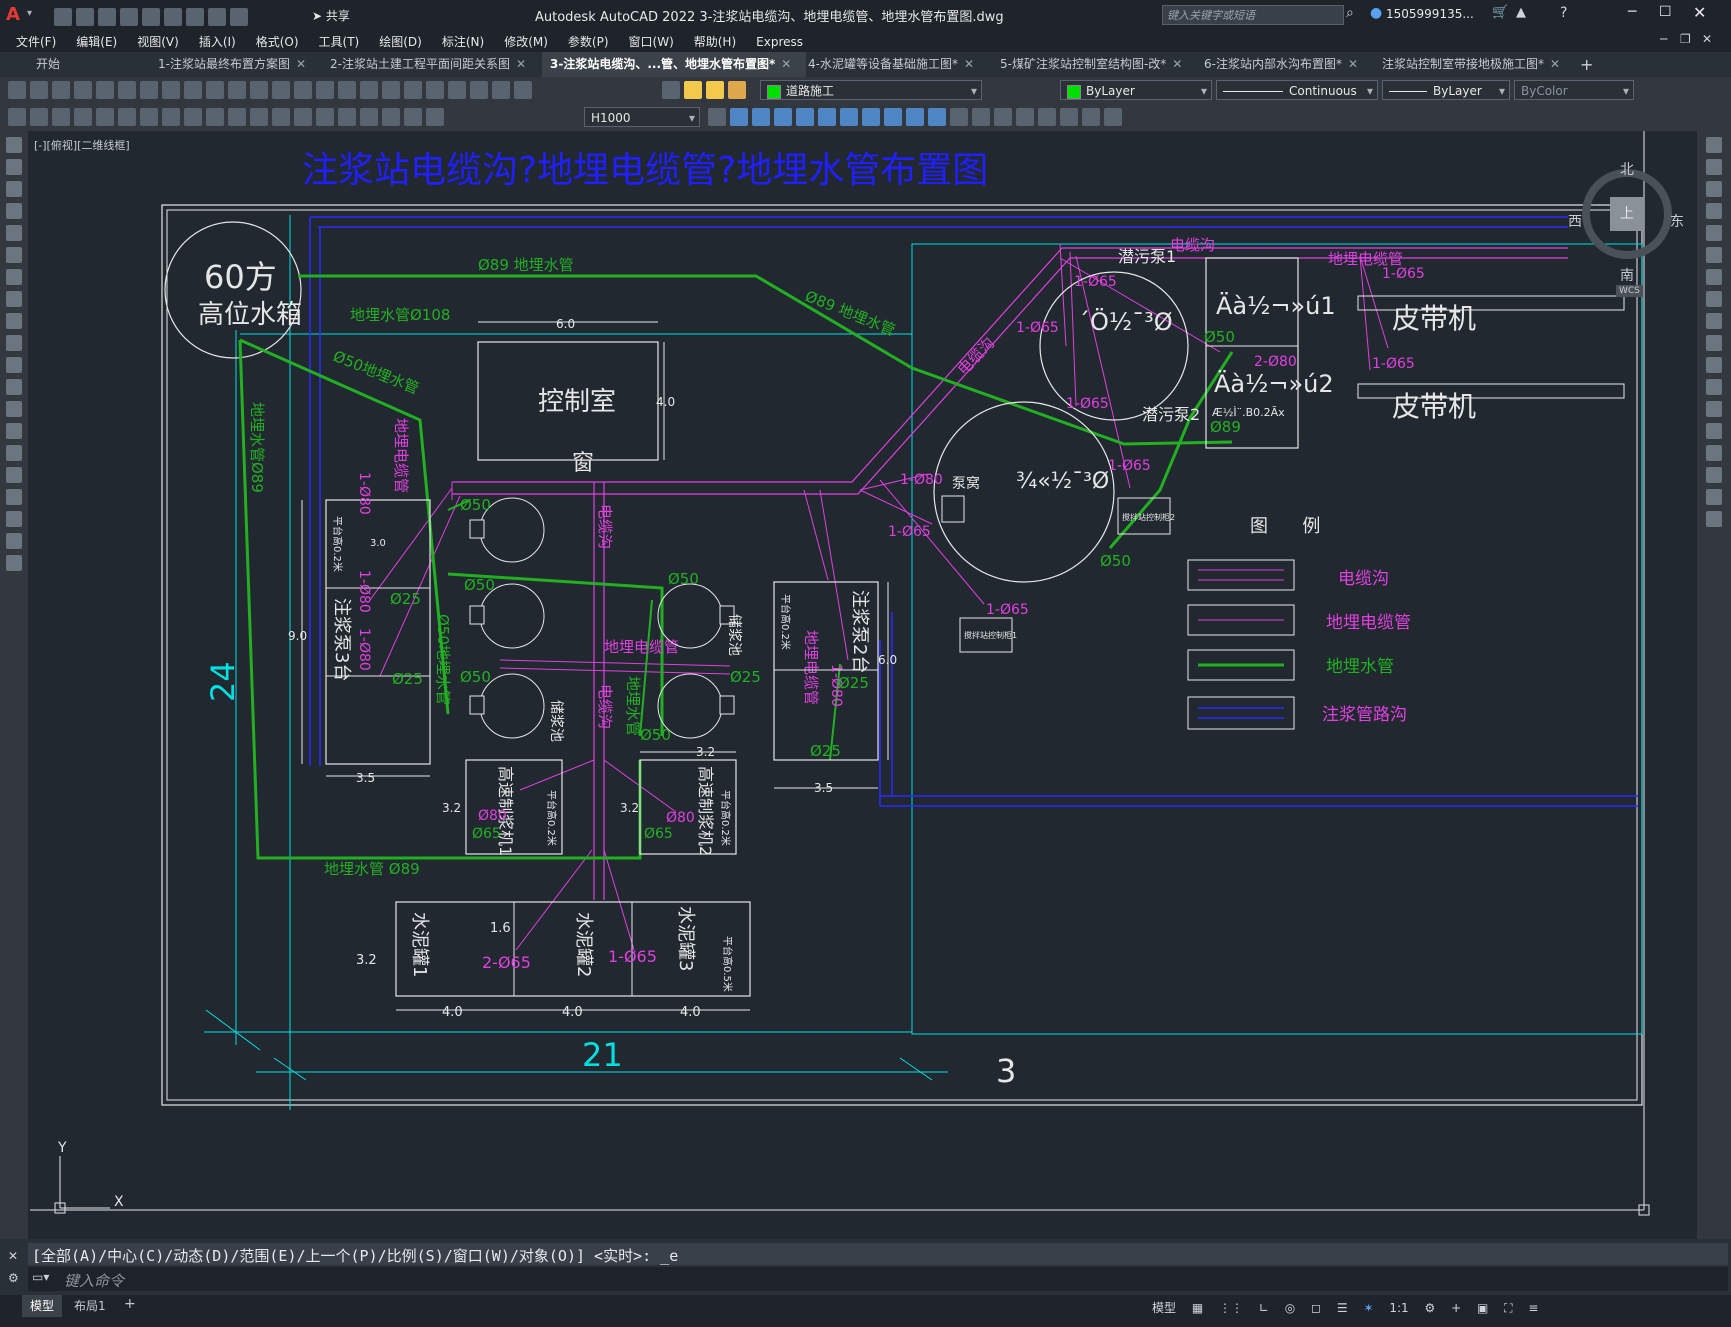 This screenshot has width=1731, height=1327. What do you see at coordinates (391, 90) in the screenshot?
I see `properties-icon` at bounding box center [391, 90].